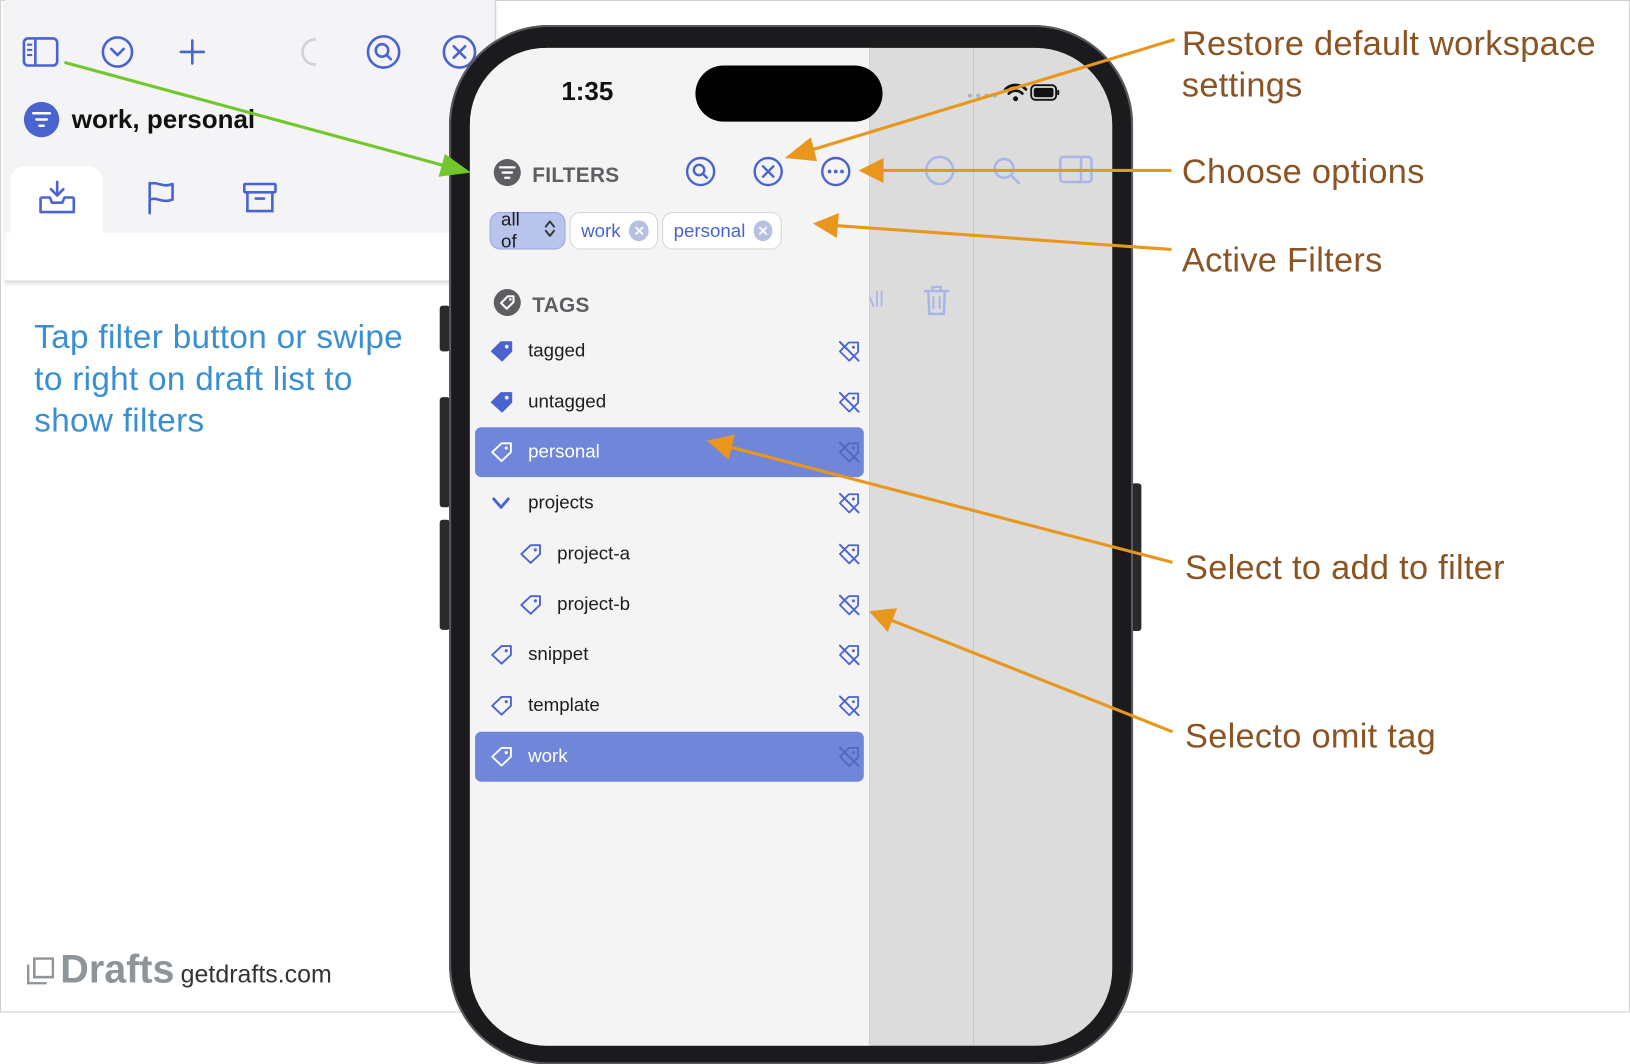 The image size is (1630, 1064). Describe the element at coordinates (564, 705) in the screenshot. I see `tag-row-label: template` at that location.